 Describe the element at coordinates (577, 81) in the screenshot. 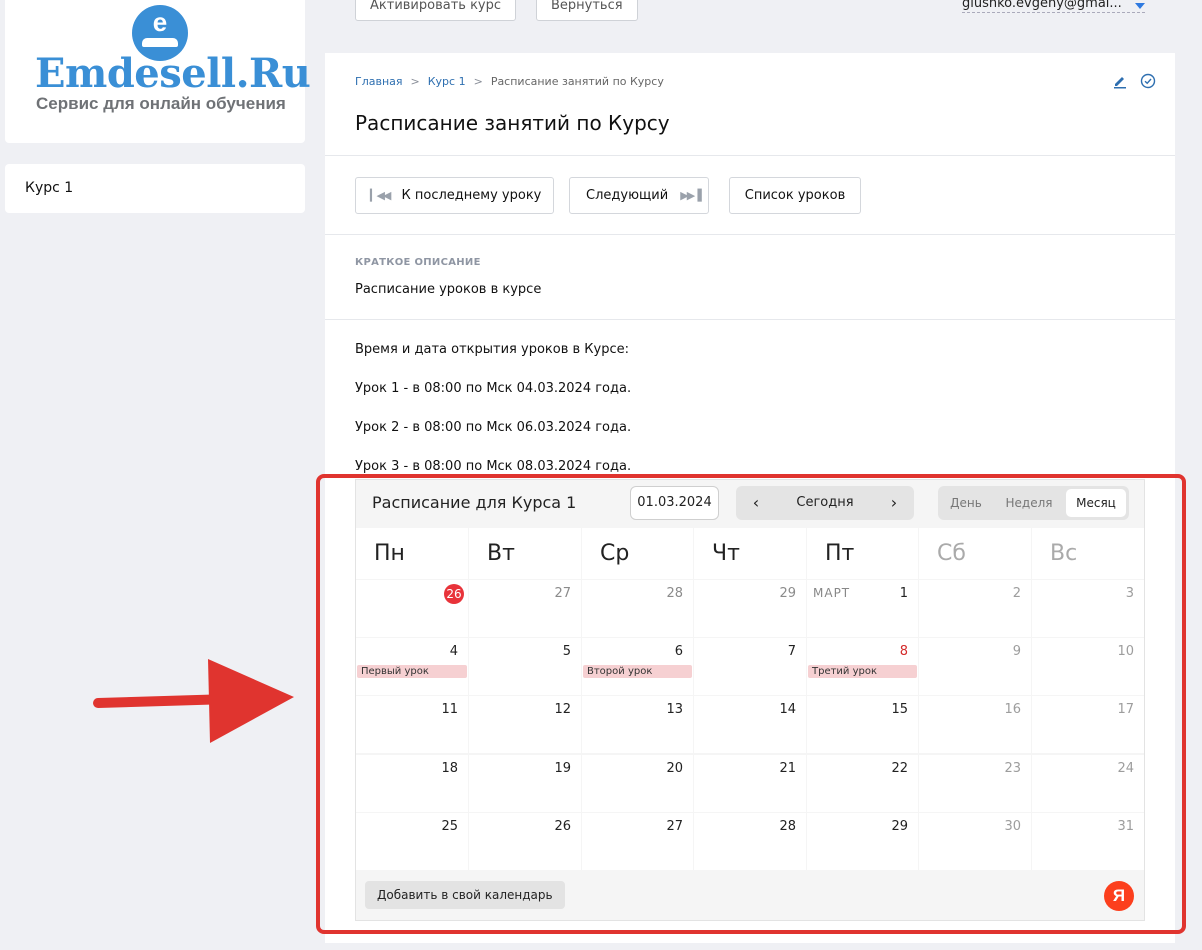

I see `breadcrumb-current: Расписание занятий по Курсу` at that location.